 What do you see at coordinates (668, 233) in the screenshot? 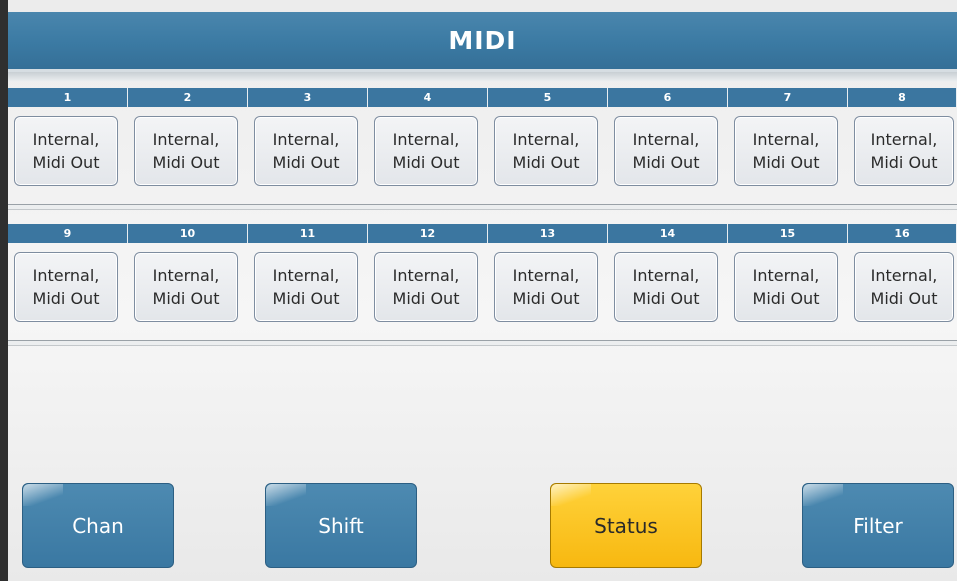
I see `channel-number: 14` at bounding box center [668, 233].